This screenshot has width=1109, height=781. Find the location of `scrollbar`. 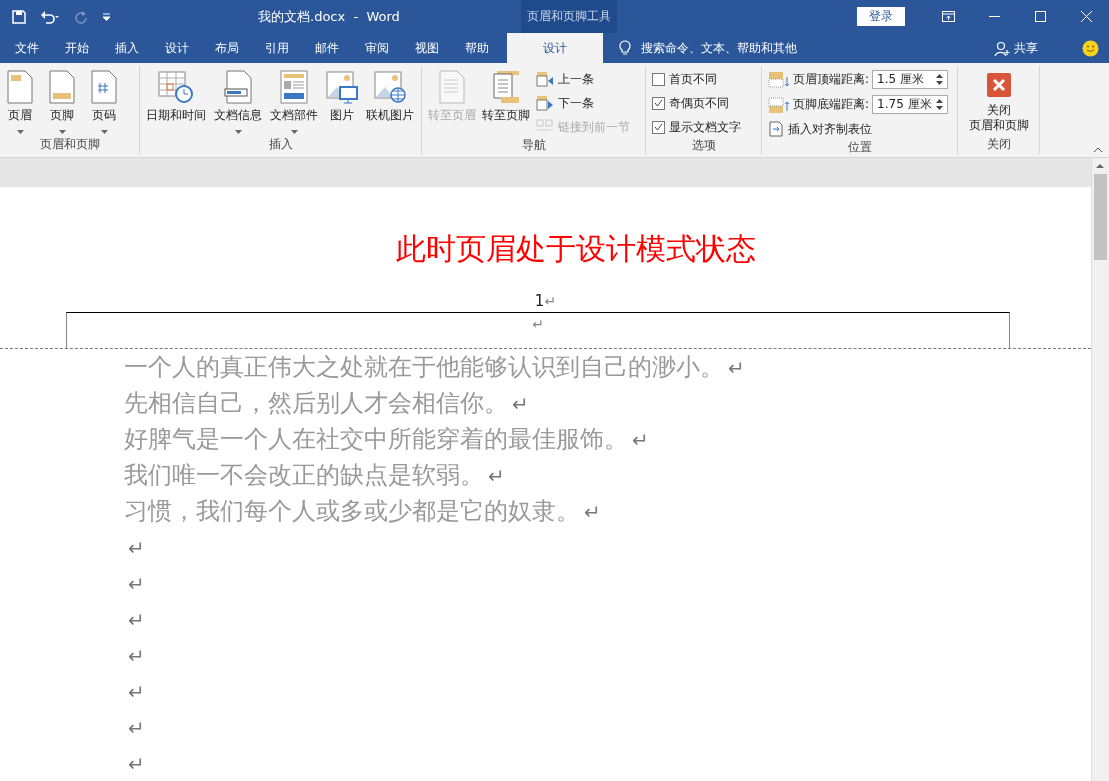

scrollbar is located at coordinates (1100, 469).